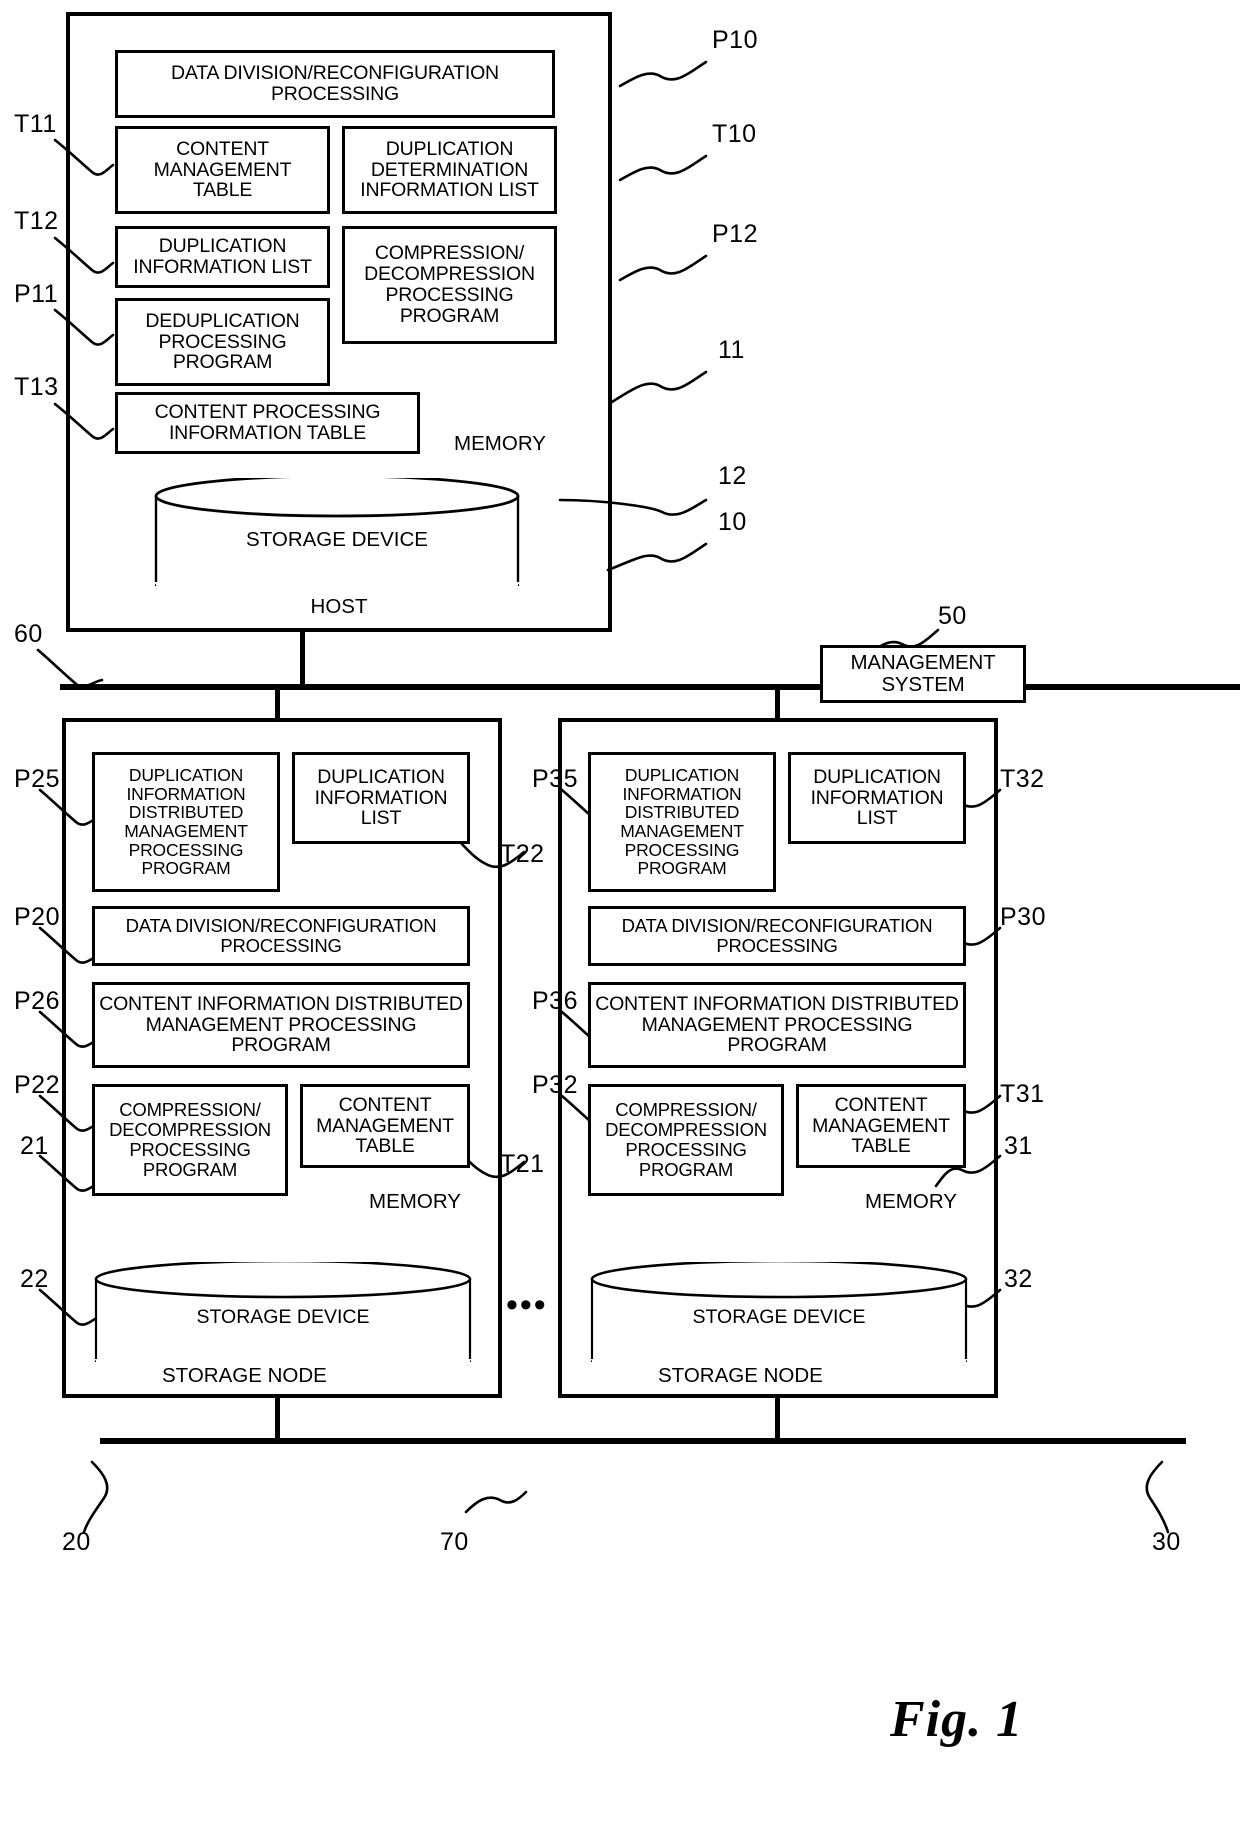 This screenshot has width=1240, height=1830. Describe the element at coordinates (735, 234) in the screenshot. I see `ref-P12: P12` at that location.